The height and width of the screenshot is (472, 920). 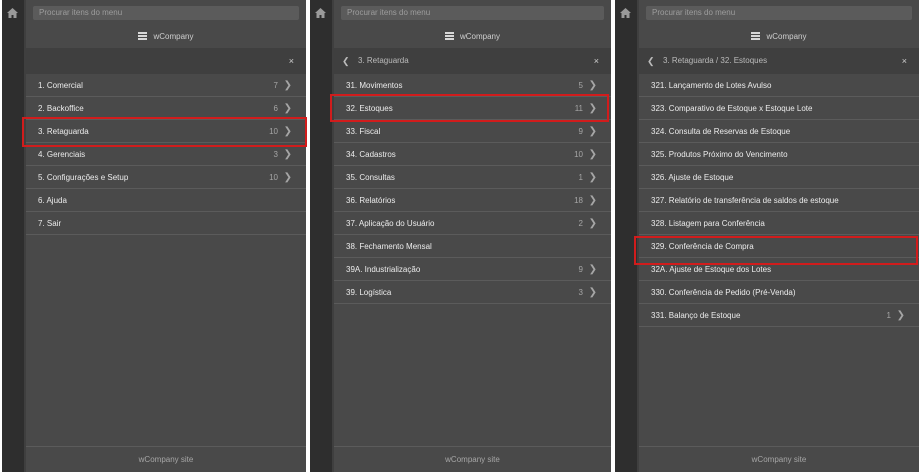 What do you see at coordinates (164, 132) in the screenshot?
I see `highlight-box-retaguarda` at bounding box center [164, 132].